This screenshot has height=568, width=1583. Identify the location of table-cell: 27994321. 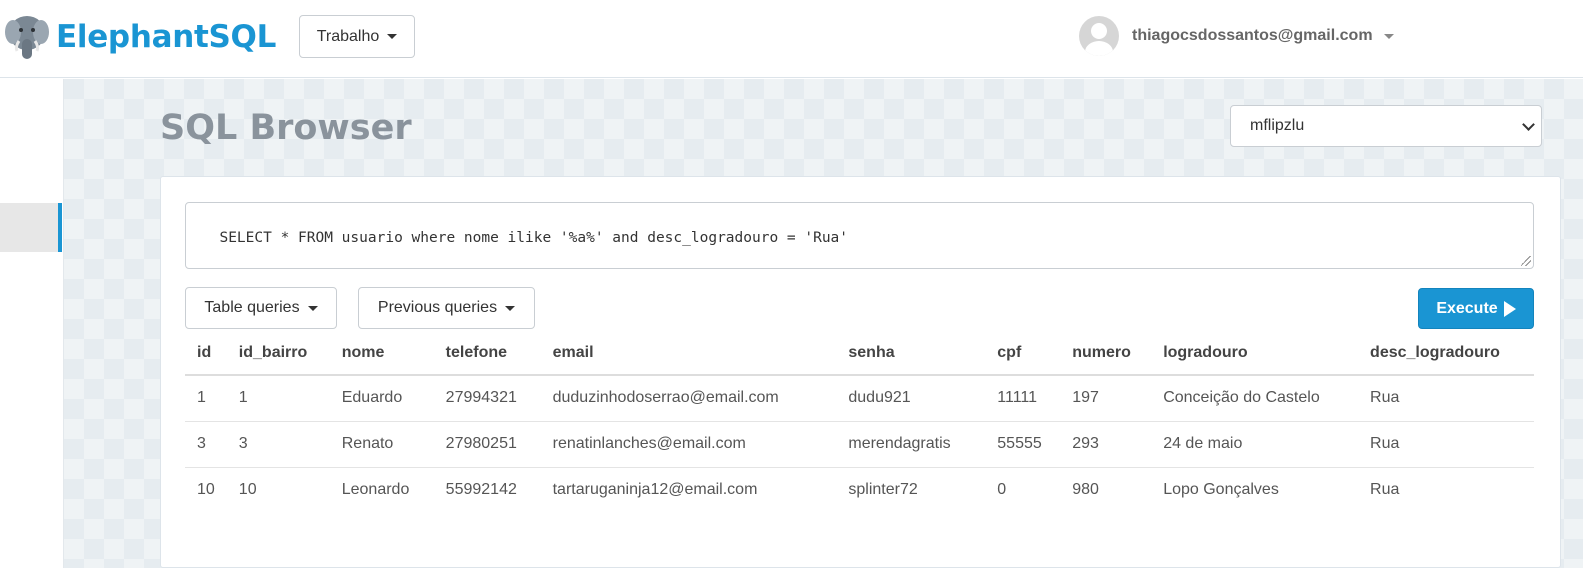
(487, 398).